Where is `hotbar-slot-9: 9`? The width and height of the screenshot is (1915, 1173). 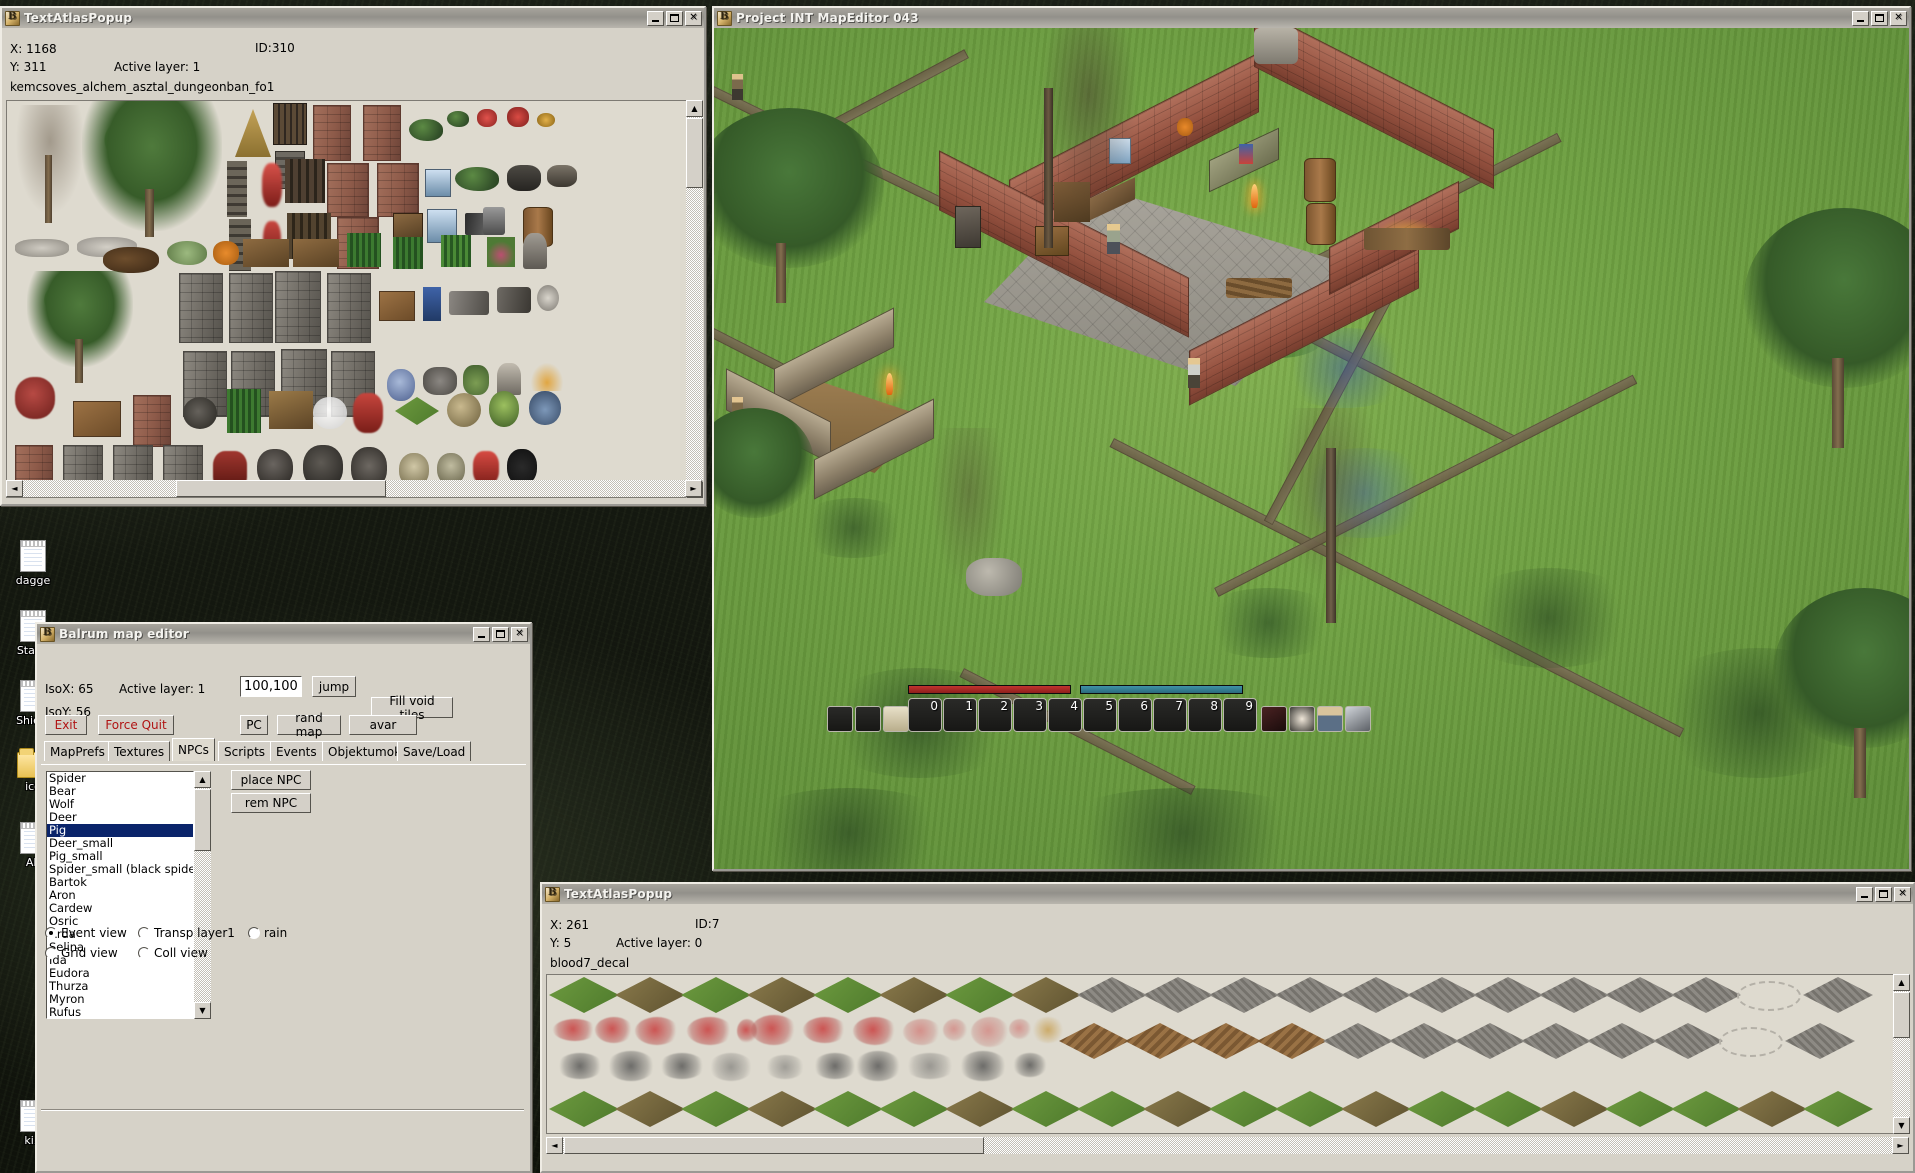 hotbar-slot-9: 9 is located at coordinates (1240, 715).